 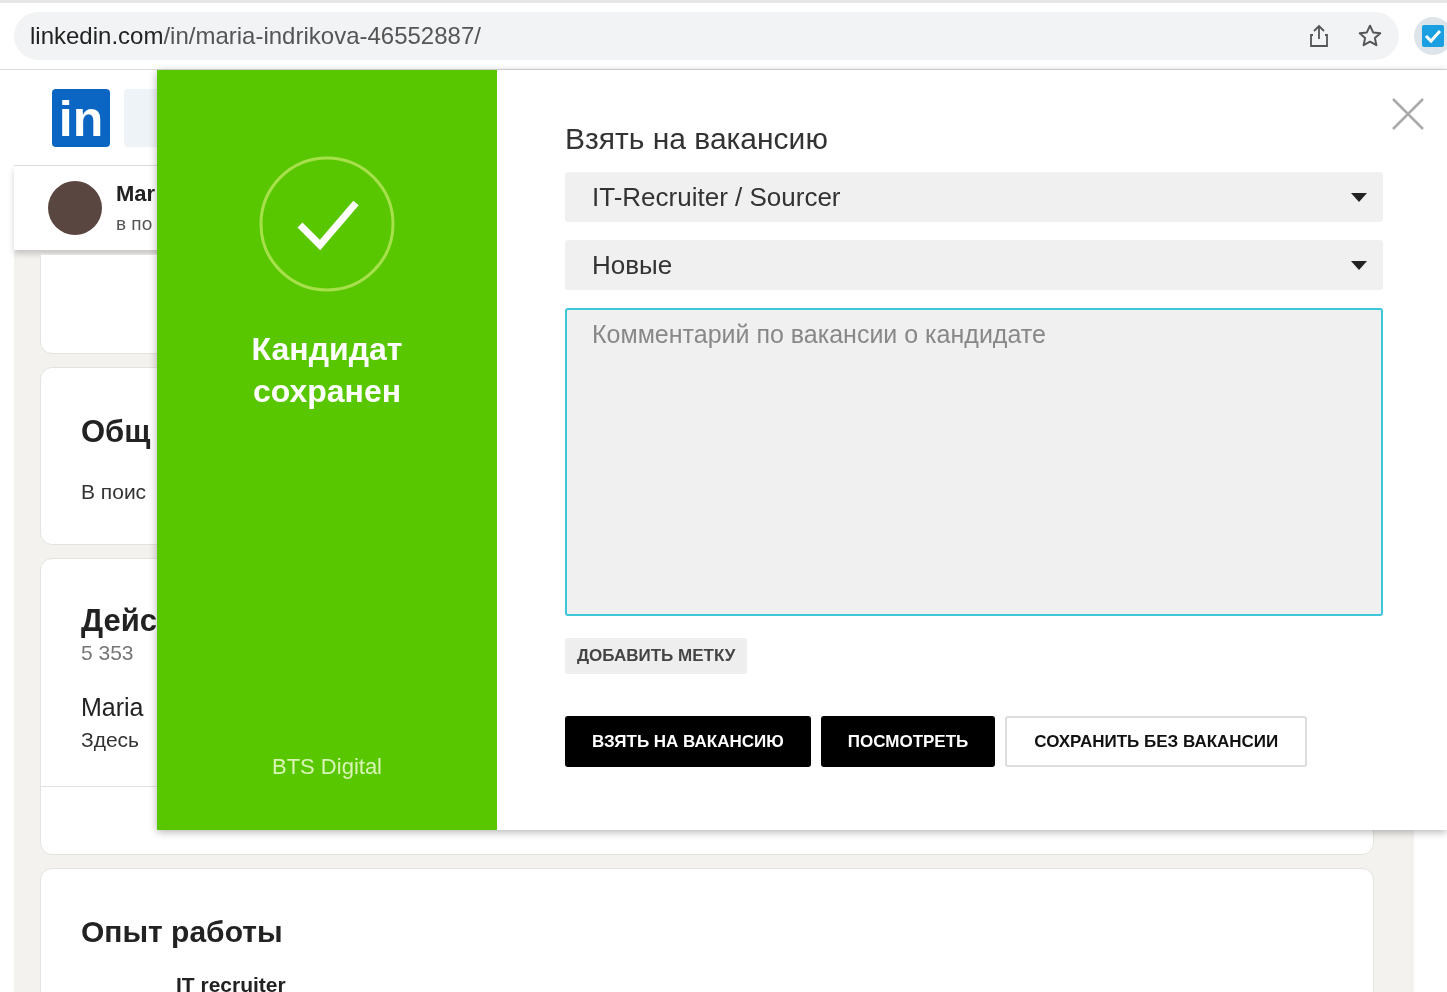 What do you see at coordinates (1319, 36) in the screenshot?
I see `share-icon` at bounding box center [1319, 36].